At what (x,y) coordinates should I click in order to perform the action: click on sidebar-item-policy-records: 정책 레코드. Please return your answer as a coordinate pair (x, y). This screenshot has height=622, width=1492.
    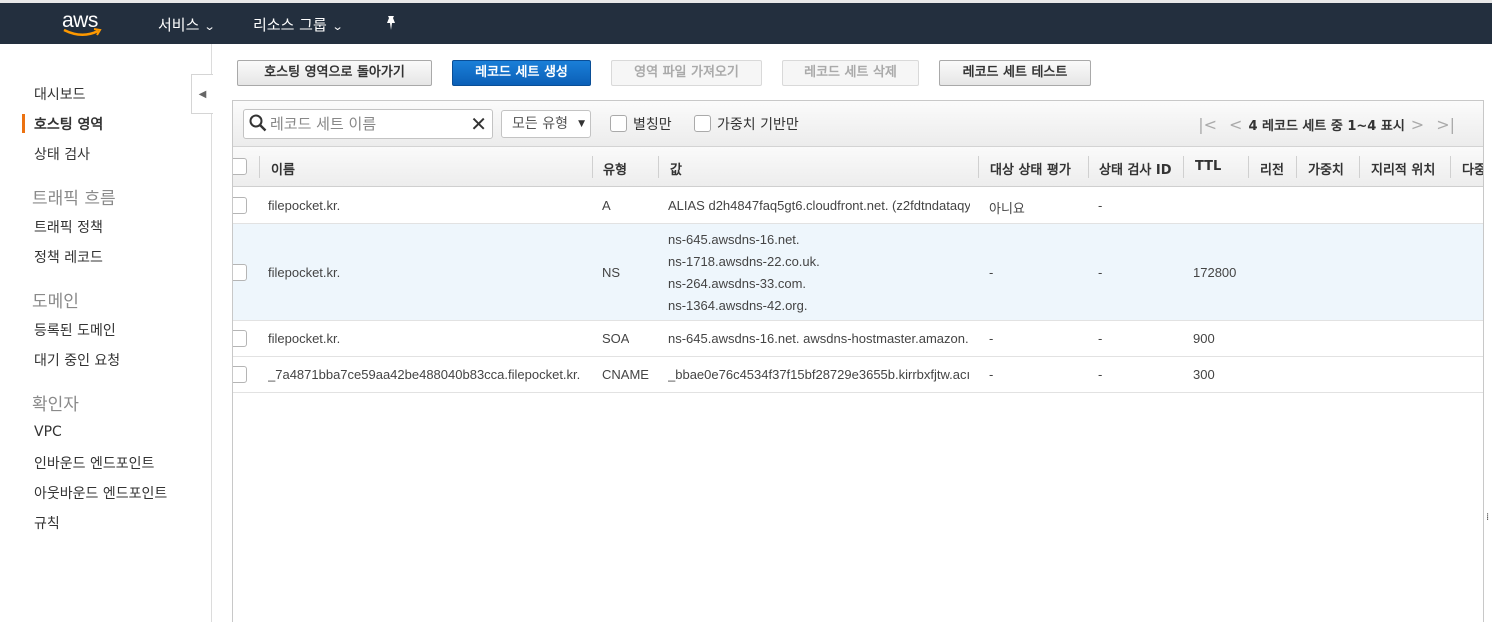
    Looking at the image, I should click on (68, 257).